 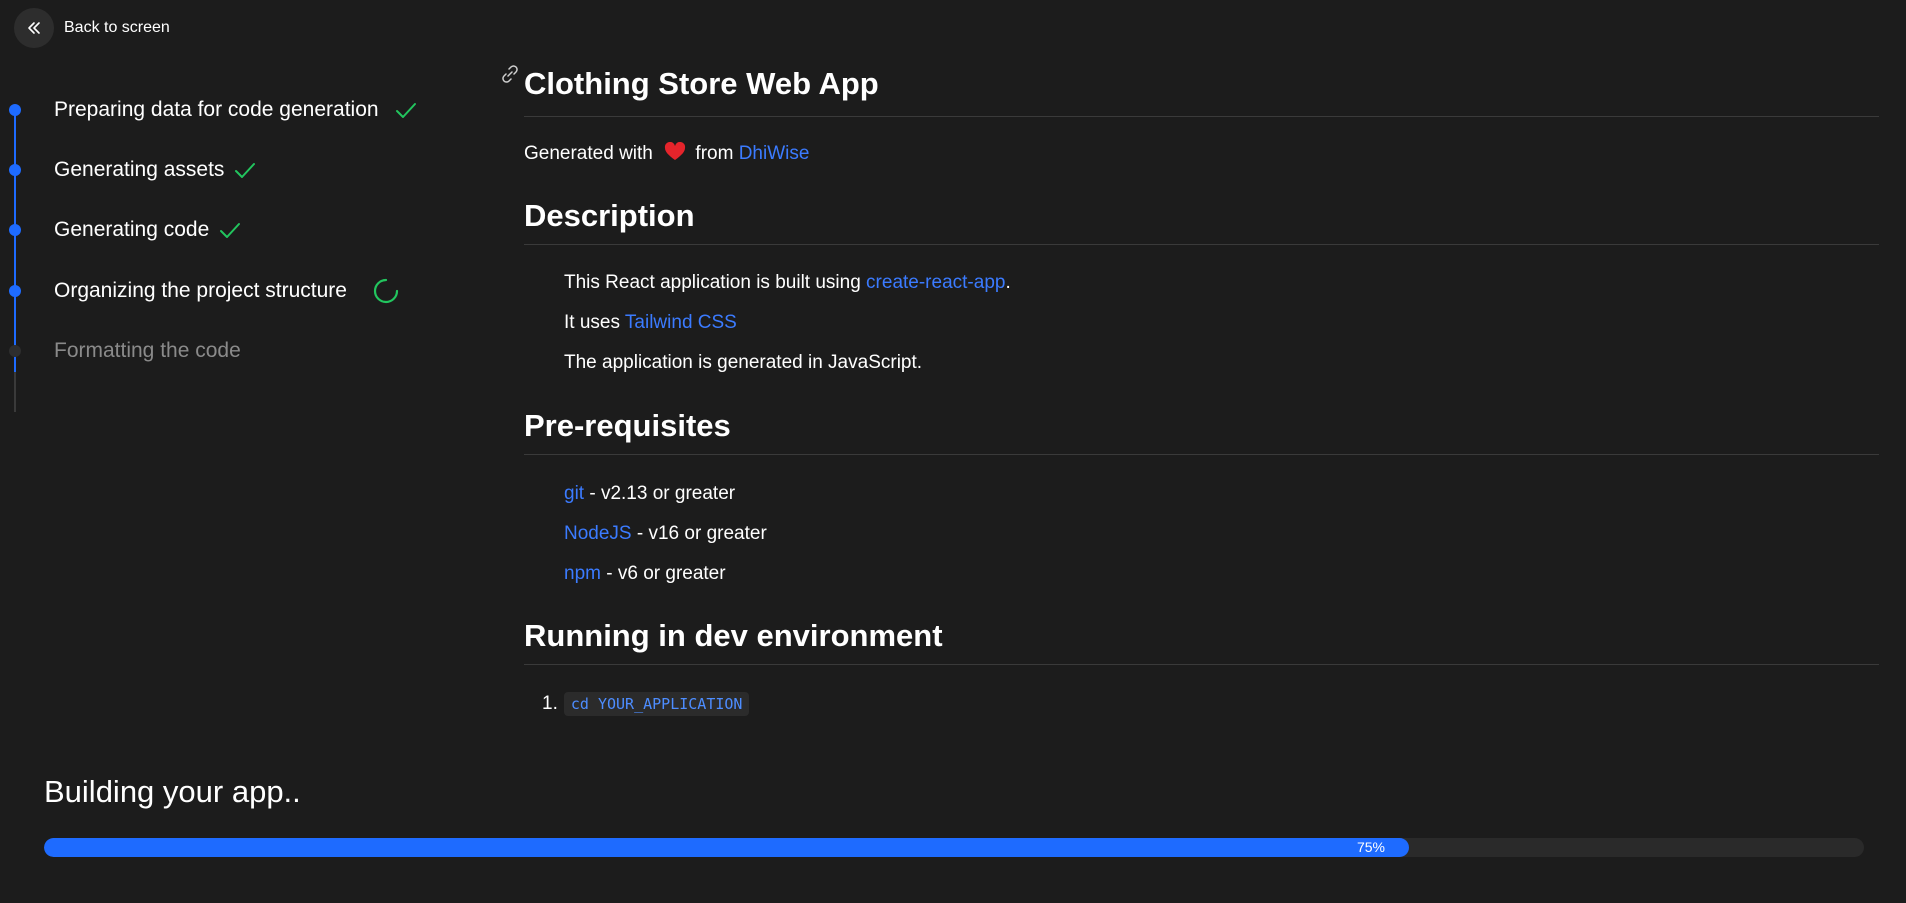 What do you see at coordinates (681, 322) in the screenshot?
I see `tailwind-css-link: Tailwind CSS` at bounding box center [681, 322].